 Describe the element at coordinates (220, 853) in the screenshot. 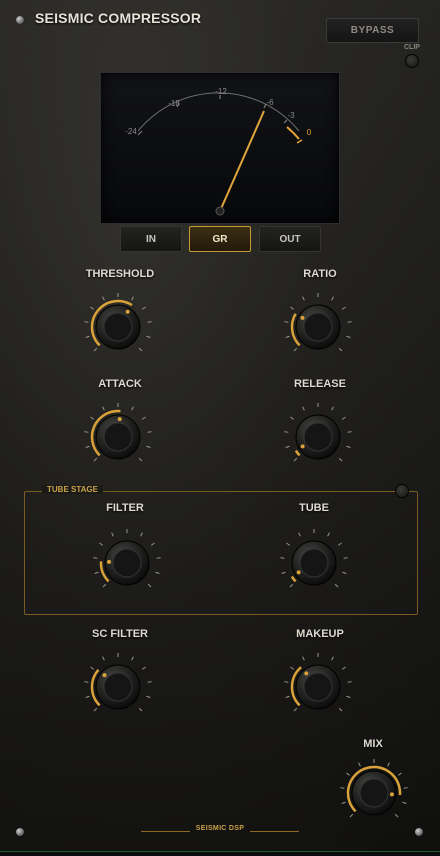

I see `bottom-bar` at that location.